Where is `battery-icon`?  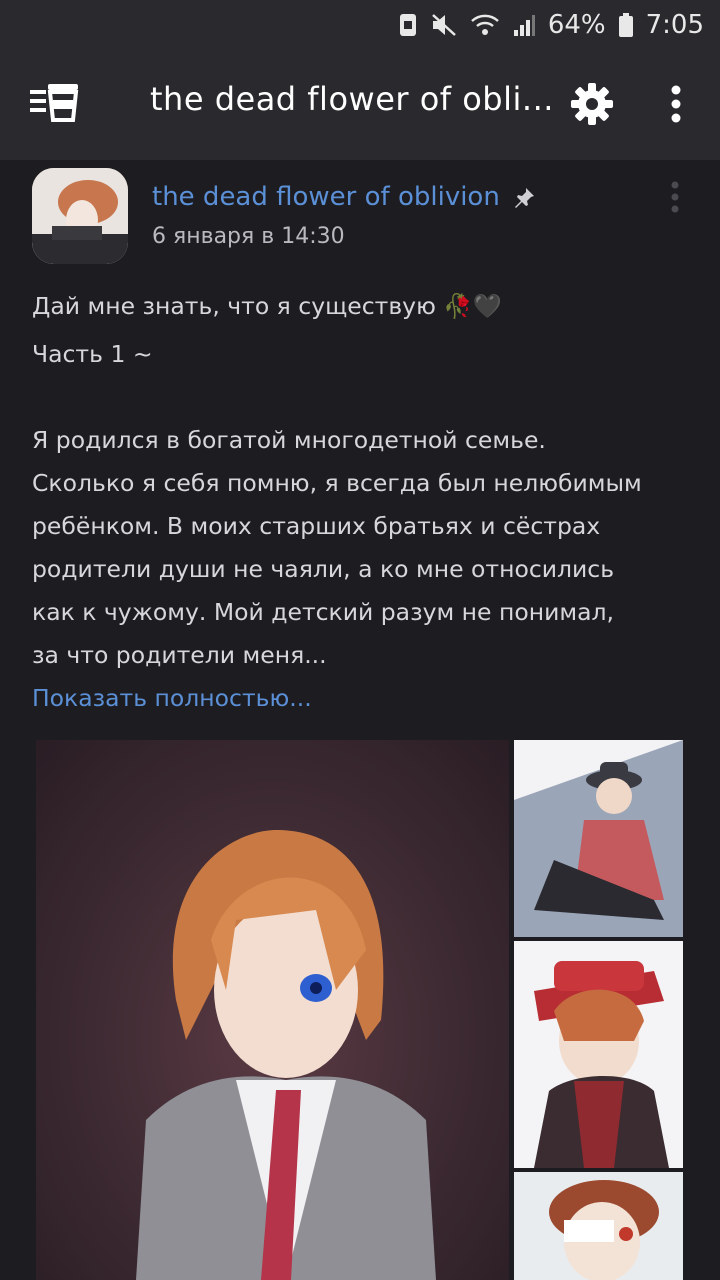 battery-icon is located at coordinates (626, 25).